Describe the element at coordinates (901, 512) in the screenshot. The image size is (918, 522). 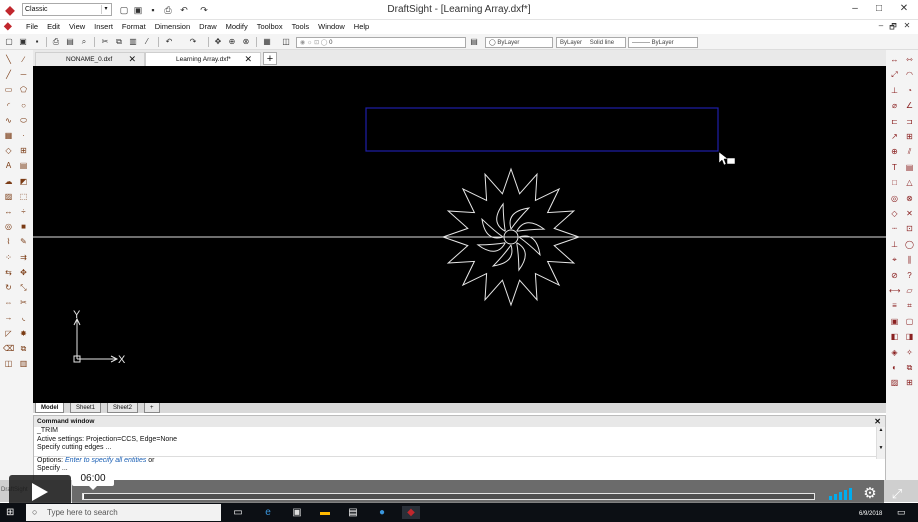
I see `notification-icon: ▭` at that location.